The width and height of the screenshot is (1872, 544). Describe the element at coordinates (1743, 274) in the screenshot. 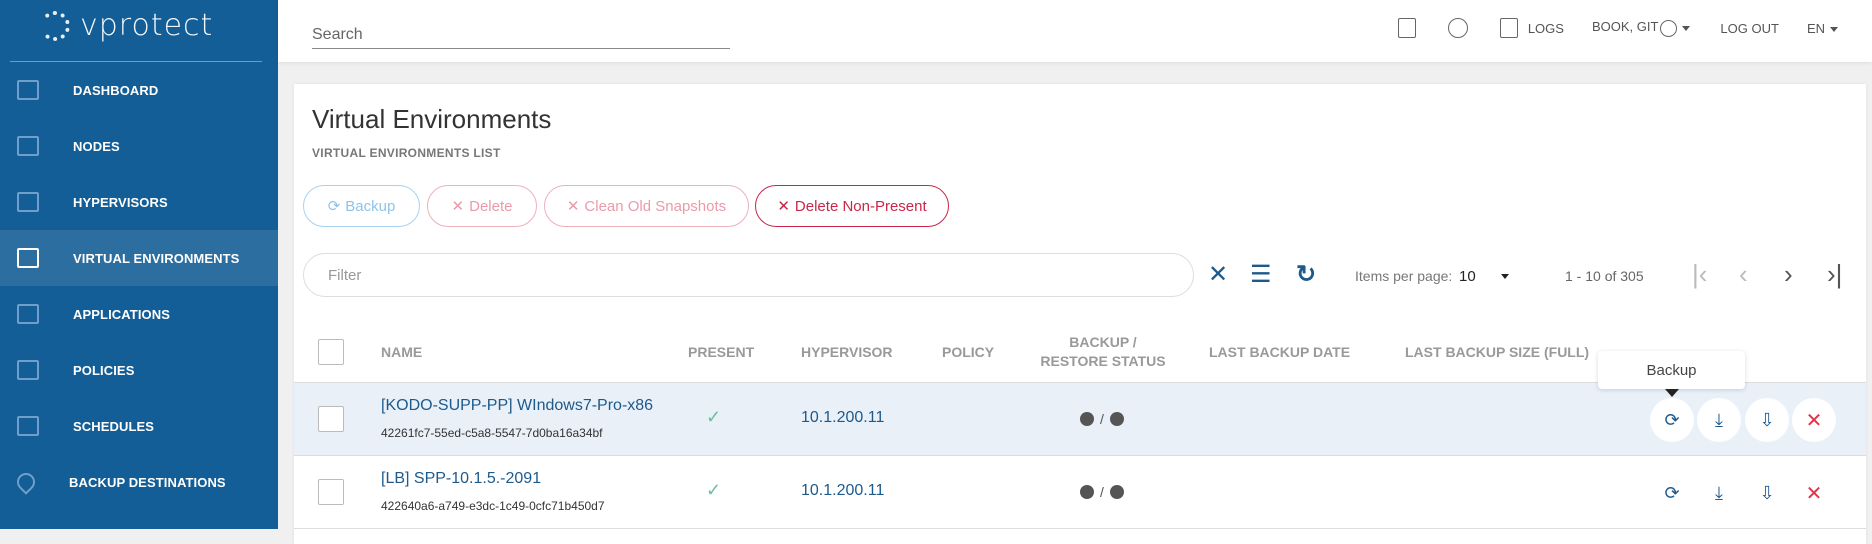

I see `previous-page-icon: ‹` at that location.